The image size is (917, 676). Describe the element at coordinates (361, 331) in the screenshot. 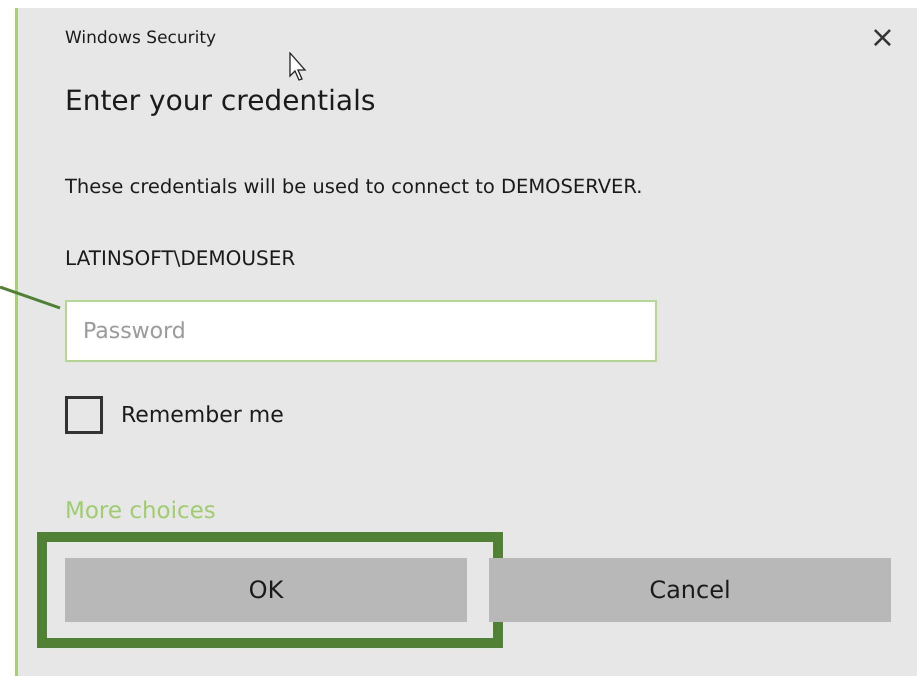

I see `password-field: Password` at that location.